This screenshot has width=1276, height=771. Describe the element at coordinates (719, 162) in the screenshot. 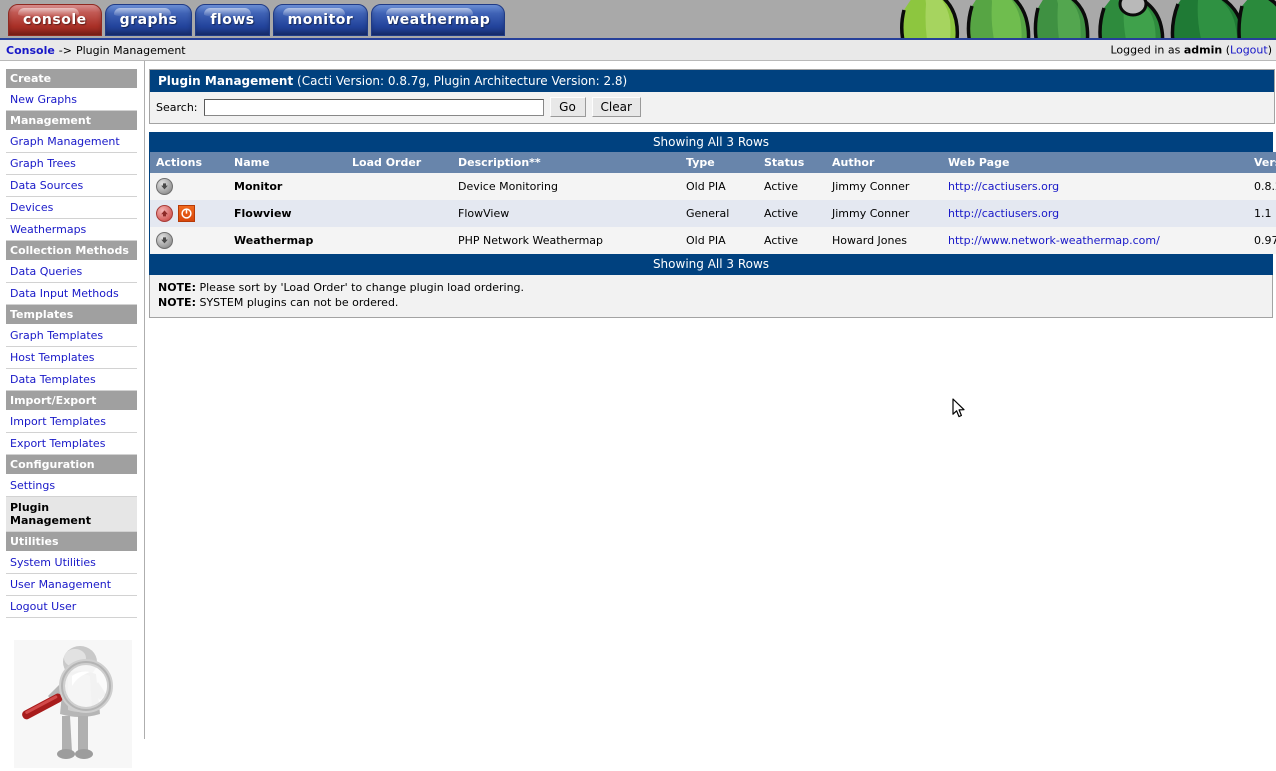

I see `column-header-type: Type` at that location.